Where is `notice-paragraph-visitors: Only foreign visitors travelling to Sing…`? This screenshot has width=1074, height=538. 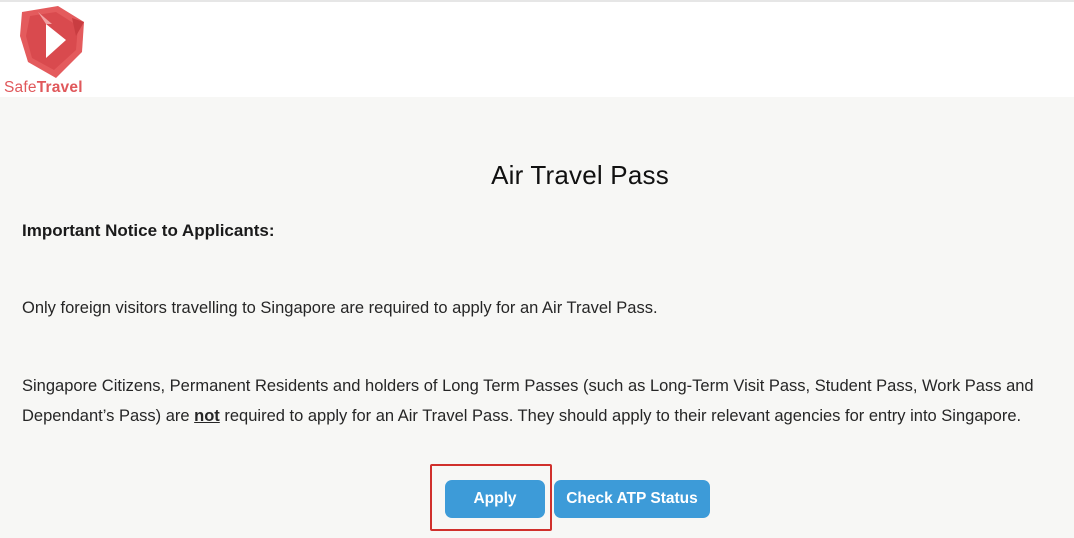
notice-paragraph-visitors: Only foreign visitors travelling to Sing… is located at coordinates (340, 308).